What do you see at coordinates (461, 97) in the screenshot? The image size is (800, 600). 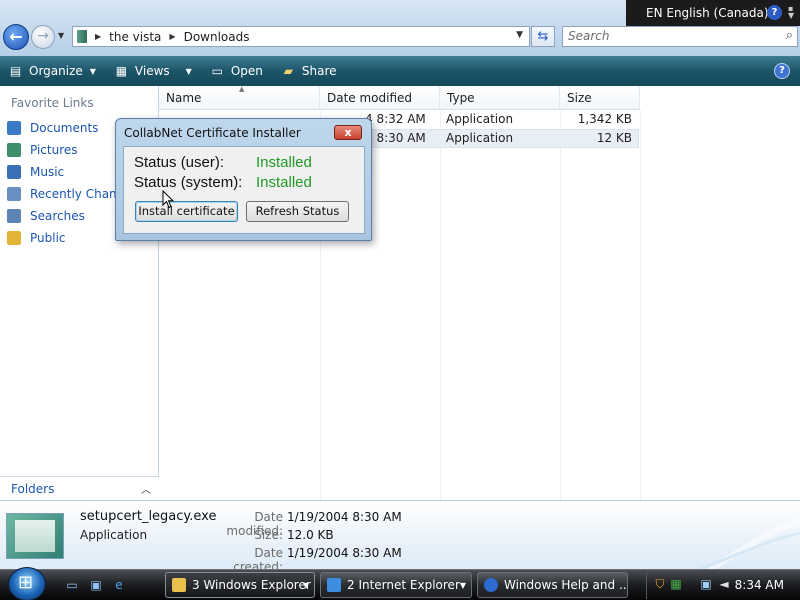 I see `column-label: Type` at bounding box center [461, 97].